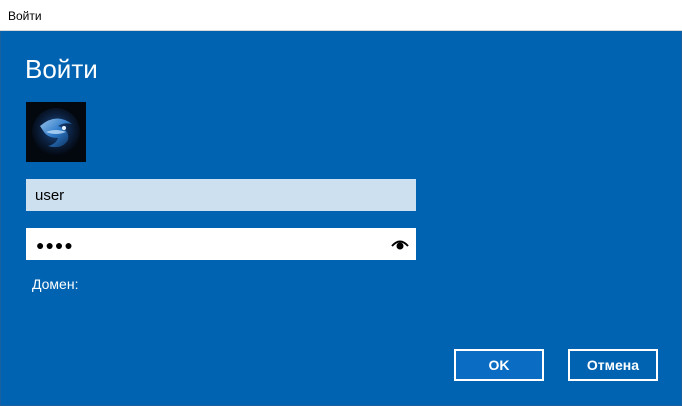 This screenshot has width=682, height=406. I want to click on avatar-emblem-icon, so click(56, 132).